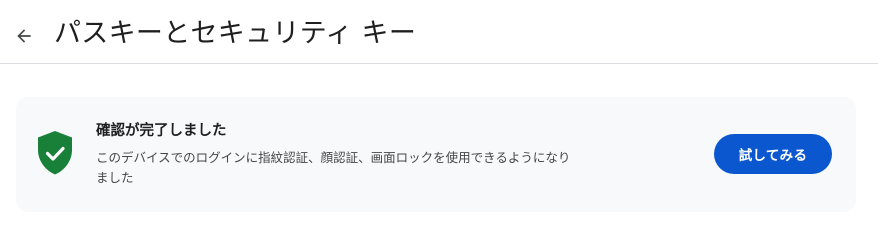 This screenshot has width=878, height=250. What do you see at coordinates (235, 33) in the screenshot?
I see `page-title: パスキーとセキュリティ キー` at bounding box center [235, 33].